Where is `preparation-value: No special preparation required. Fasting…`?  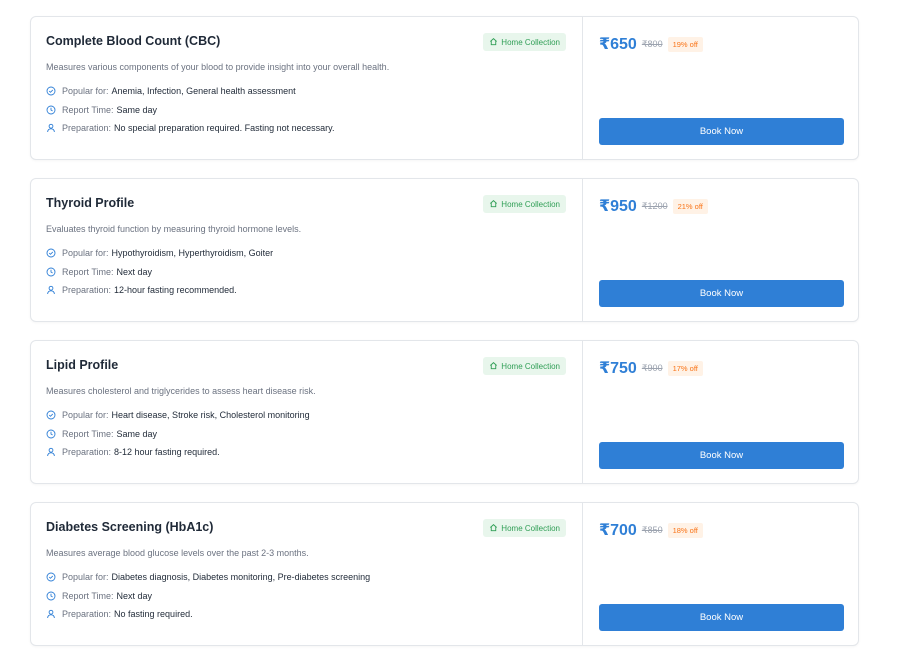 preparation-value: No special preparation required. Fasting… is located at coordinates (224, 128).